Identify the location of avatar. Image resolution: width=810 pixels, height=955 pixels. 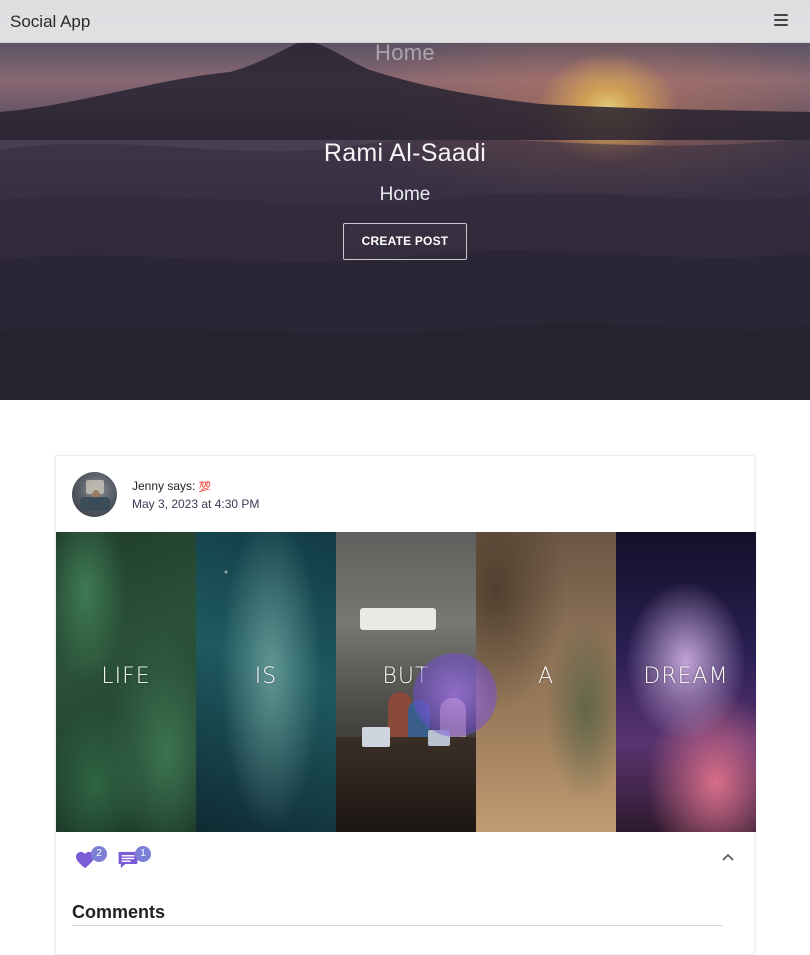
(94, 494).